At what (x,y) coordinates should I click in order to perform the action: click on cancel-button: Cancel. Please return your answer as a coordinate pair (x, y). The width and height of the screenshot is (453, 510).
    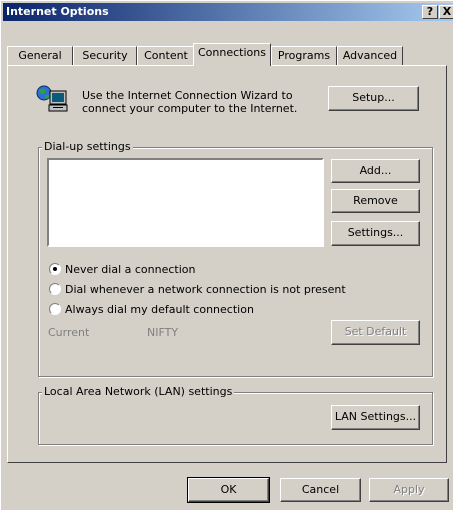
    Looking at the image, I should click on (320, 490).